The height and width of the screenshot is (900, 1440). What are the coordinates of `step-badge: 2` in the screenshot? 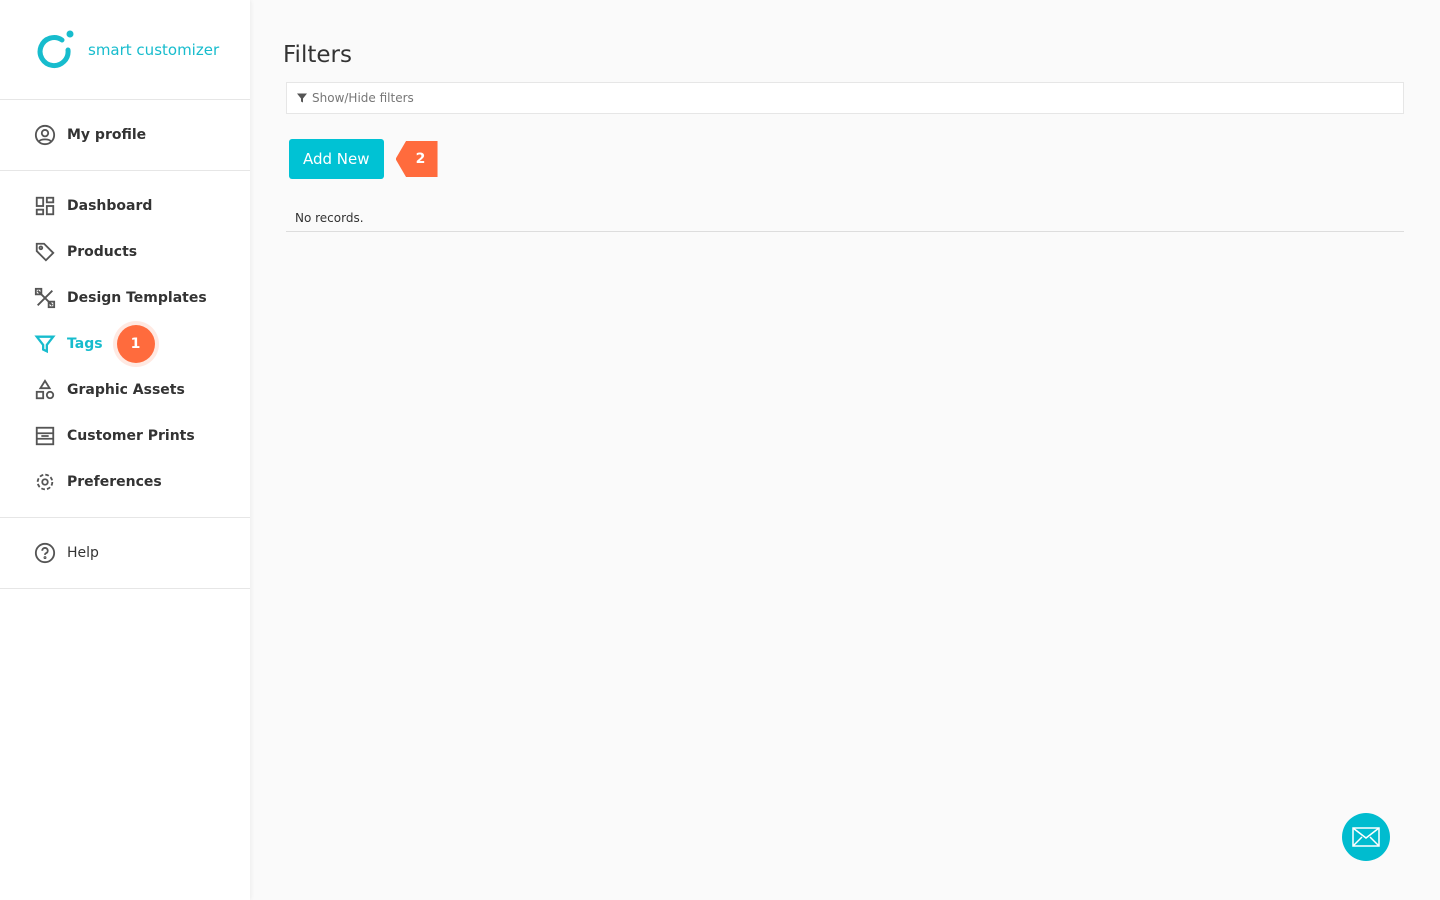 It's located at (416, 159).